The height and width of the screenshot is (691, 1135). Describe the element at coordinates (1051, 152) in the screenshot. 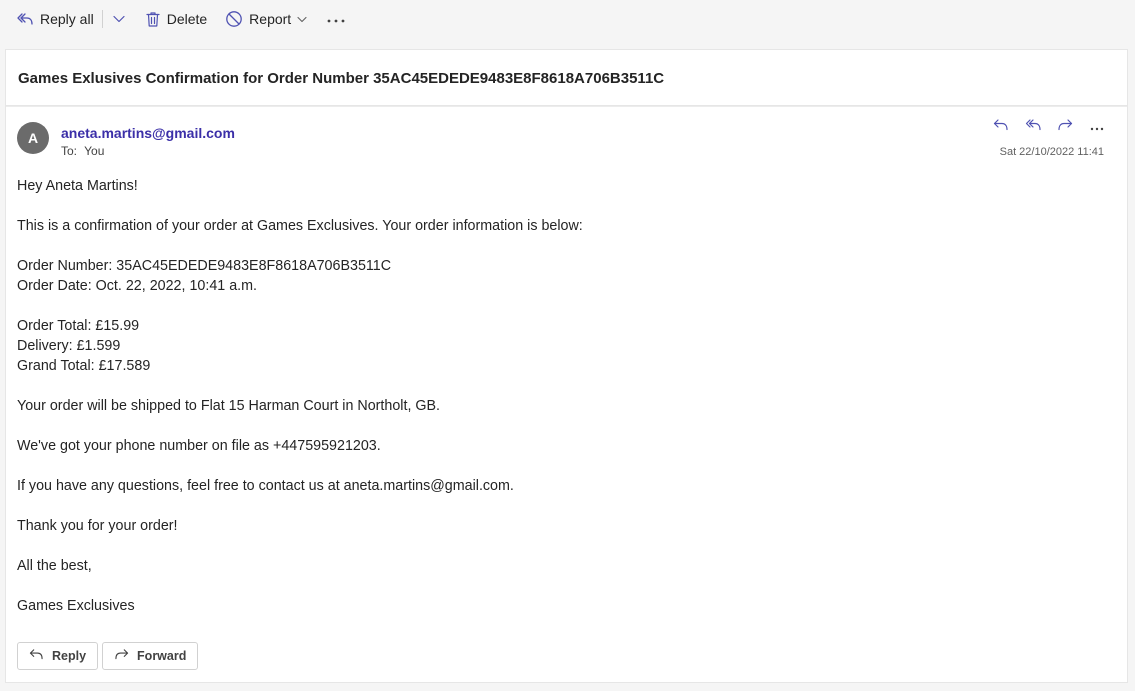

I see `sent-date: Sat 22/10/2022 11:41` at that location.